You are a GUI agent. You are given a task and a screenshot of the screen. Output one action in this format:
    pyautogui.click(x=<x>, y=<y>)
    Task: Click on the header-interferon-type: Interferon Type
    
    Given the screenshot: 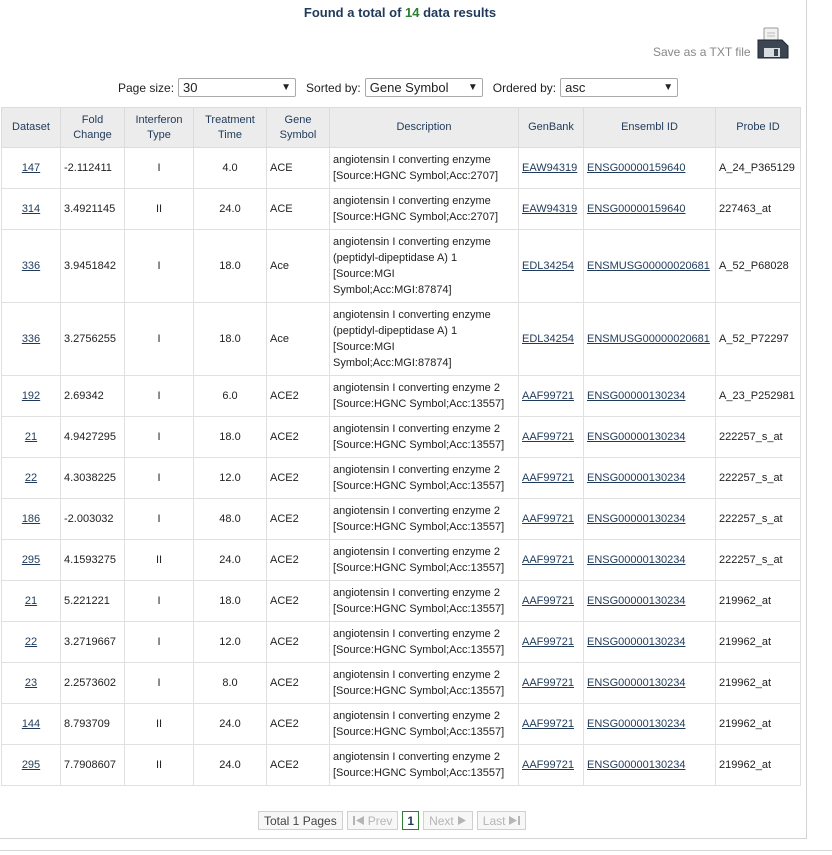 What is the action you would take?
    pyautogui.click(x=159, y=127)
    